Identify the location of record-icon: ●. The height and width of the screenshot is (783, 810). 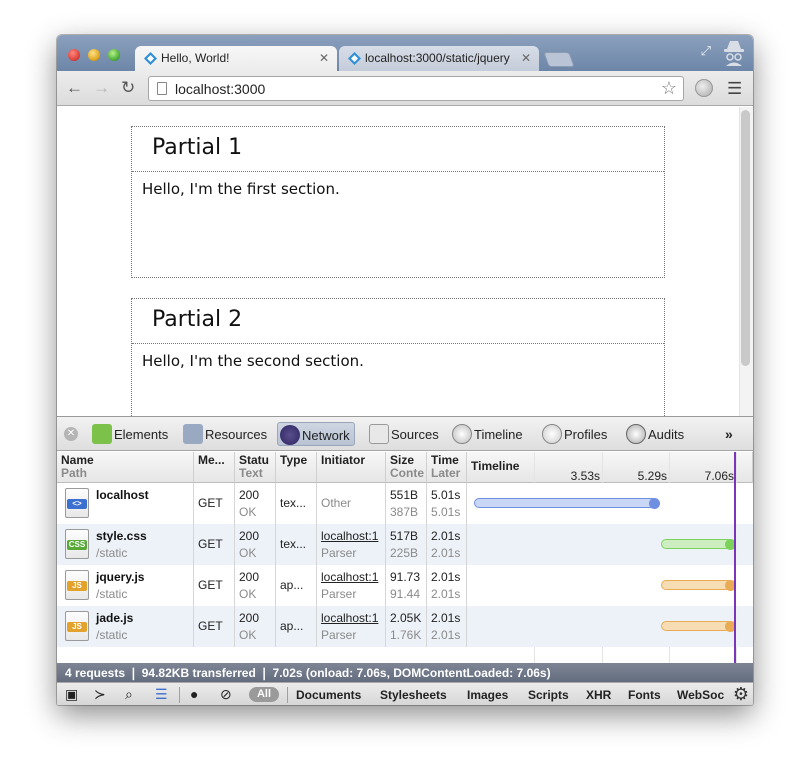
(194, 694).